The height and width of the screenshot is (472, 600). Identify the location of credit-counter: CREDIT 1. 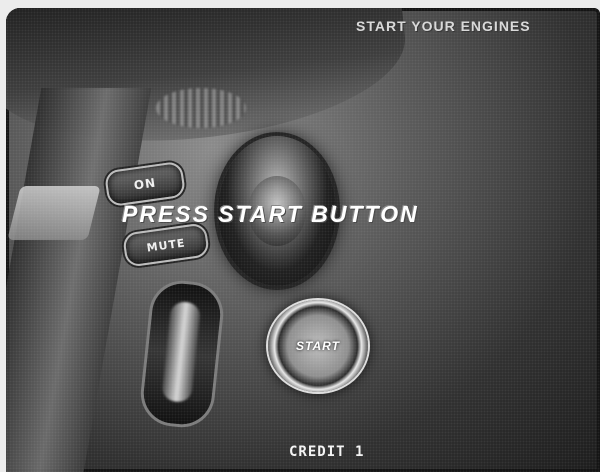
(327, 452).